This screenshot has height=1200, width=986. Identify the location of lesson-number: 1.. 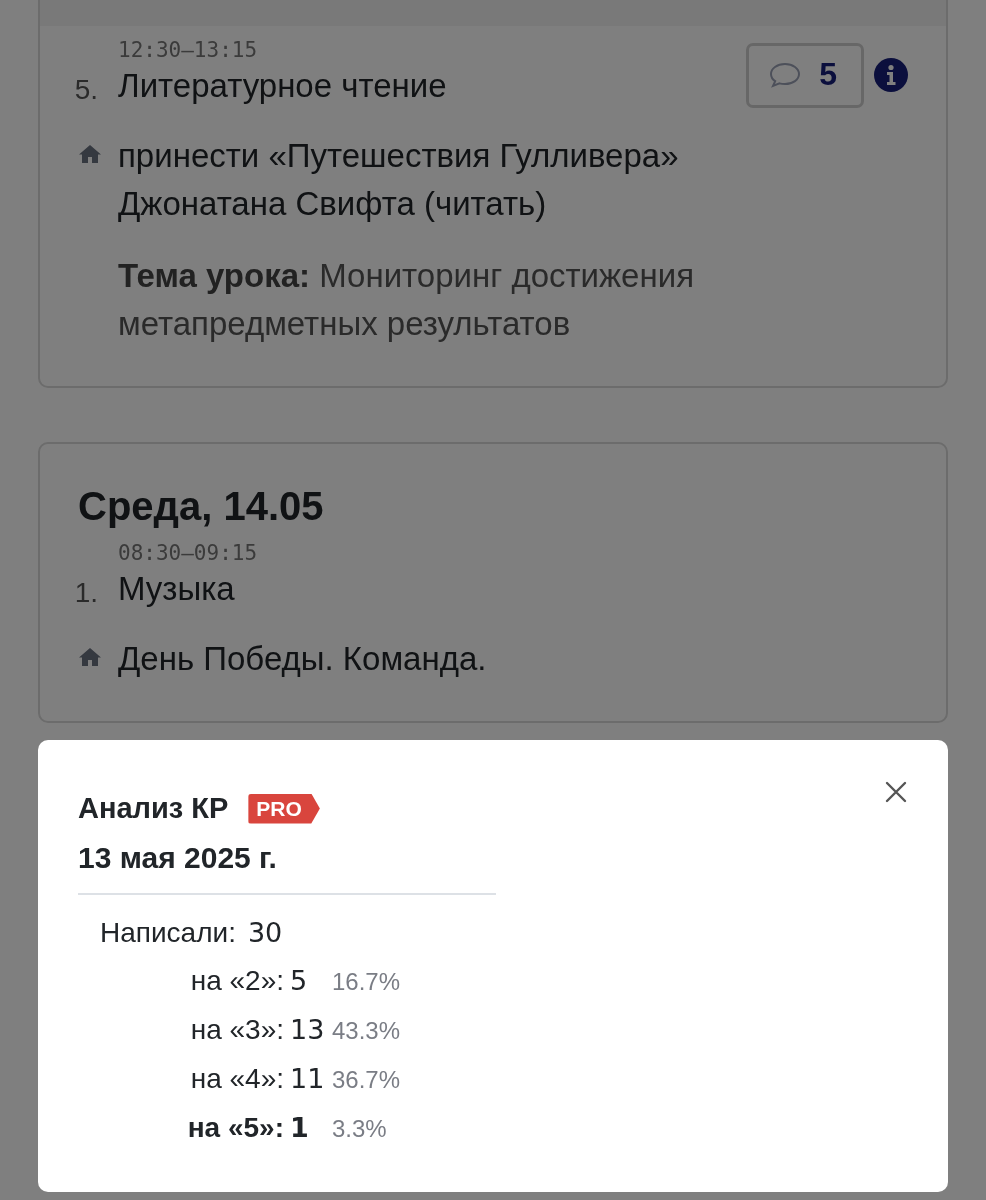
(86, 593).